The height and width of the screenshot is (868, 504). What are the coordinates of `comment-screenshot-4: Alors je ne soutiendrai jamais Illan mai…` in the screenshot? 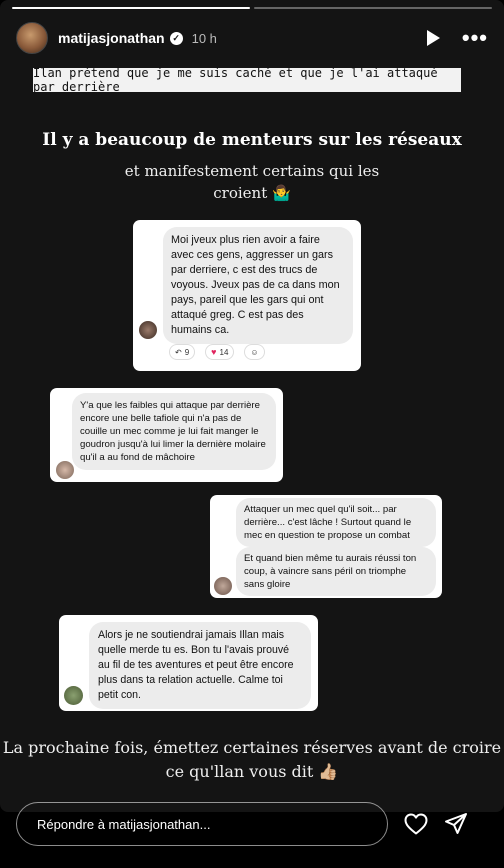 It's located at (188, 663).